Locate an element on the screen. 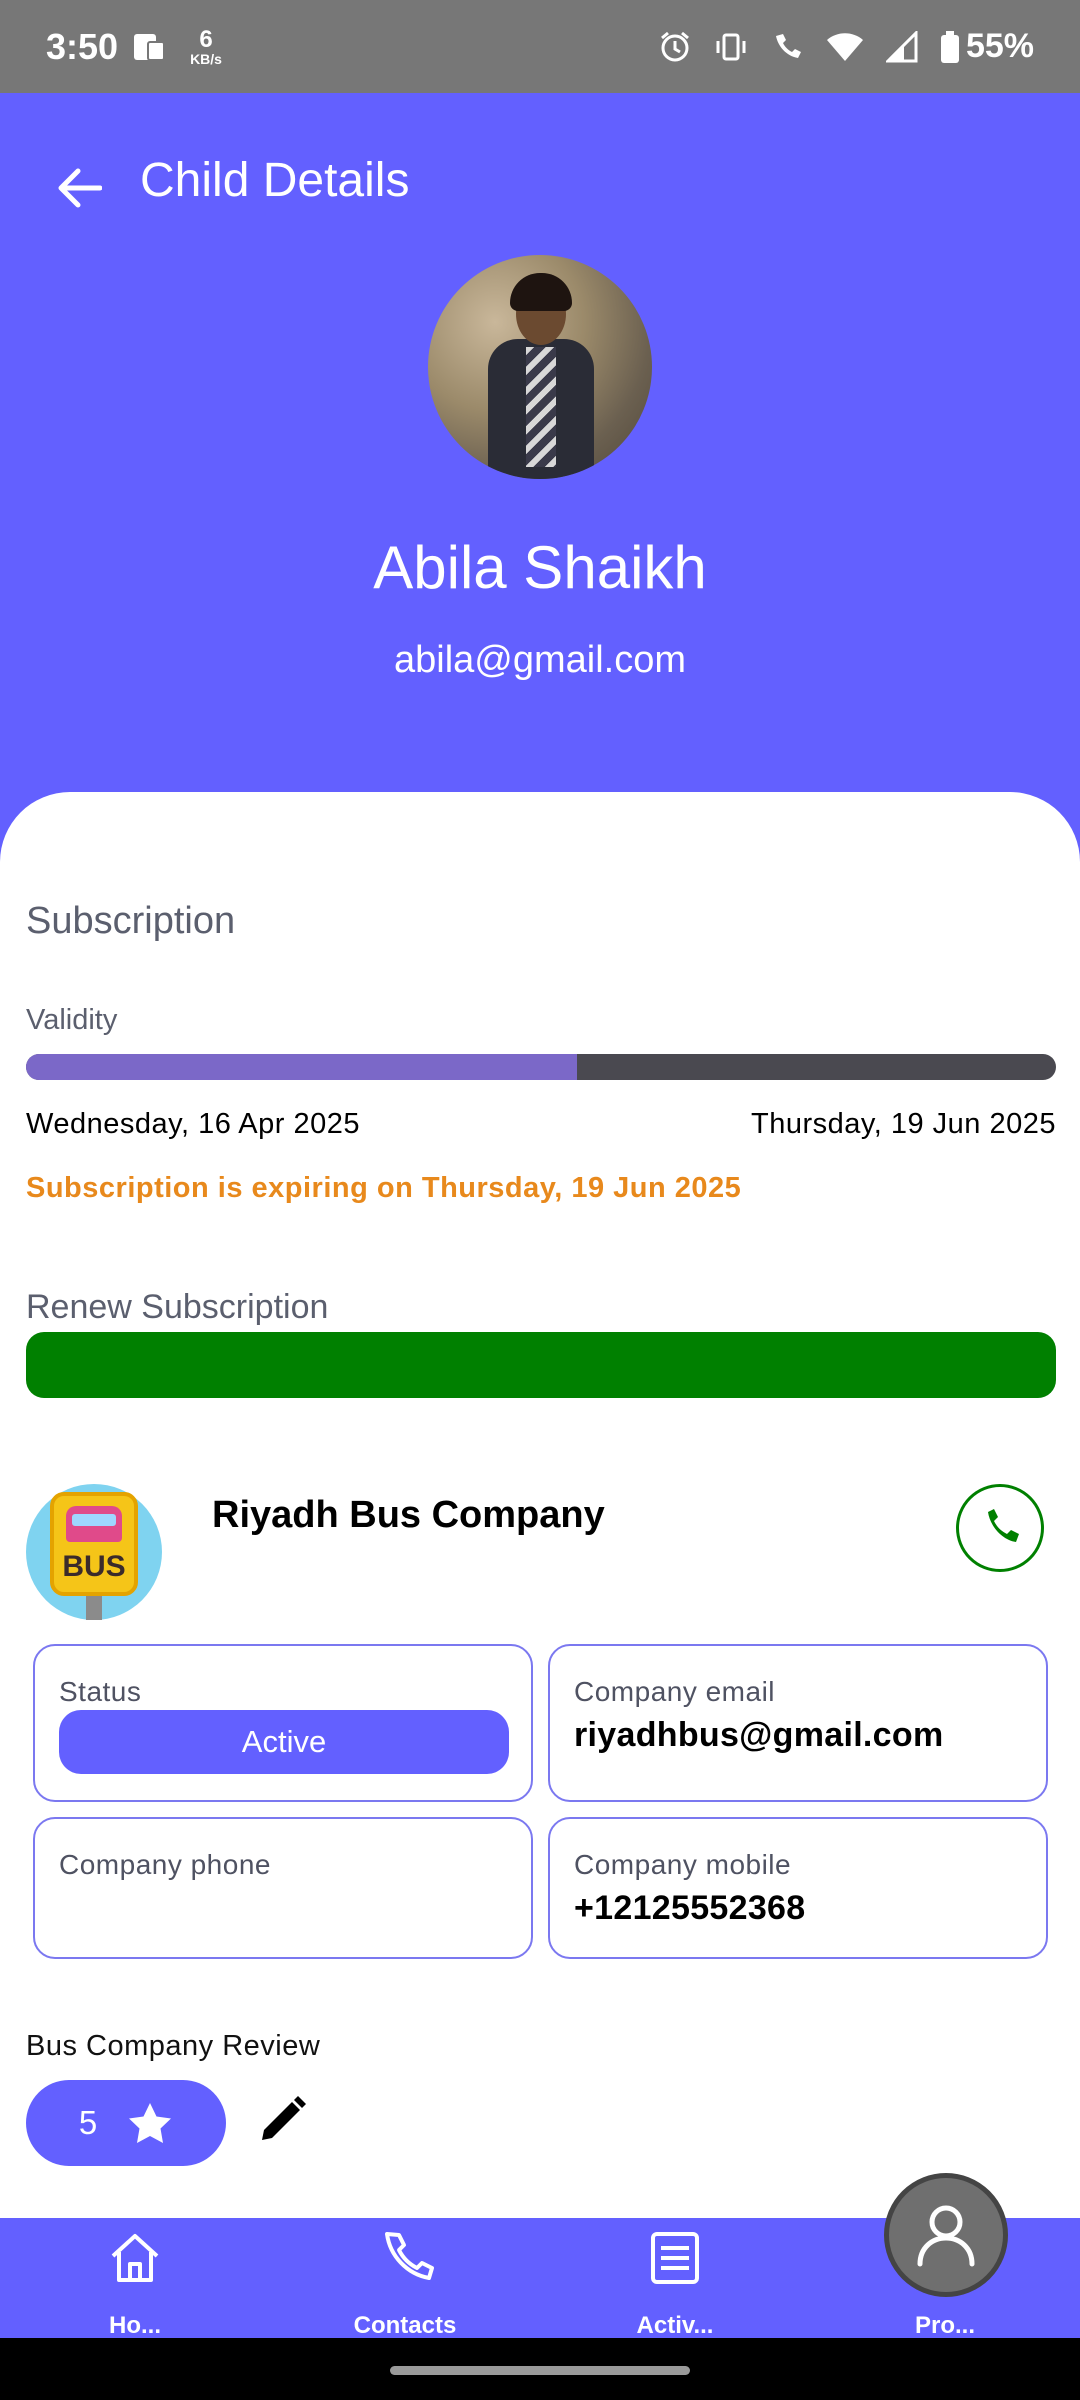 The height and width of the screenshot is (2400, 1080). home-gesture-handle is located at coordinates (540, 2370).